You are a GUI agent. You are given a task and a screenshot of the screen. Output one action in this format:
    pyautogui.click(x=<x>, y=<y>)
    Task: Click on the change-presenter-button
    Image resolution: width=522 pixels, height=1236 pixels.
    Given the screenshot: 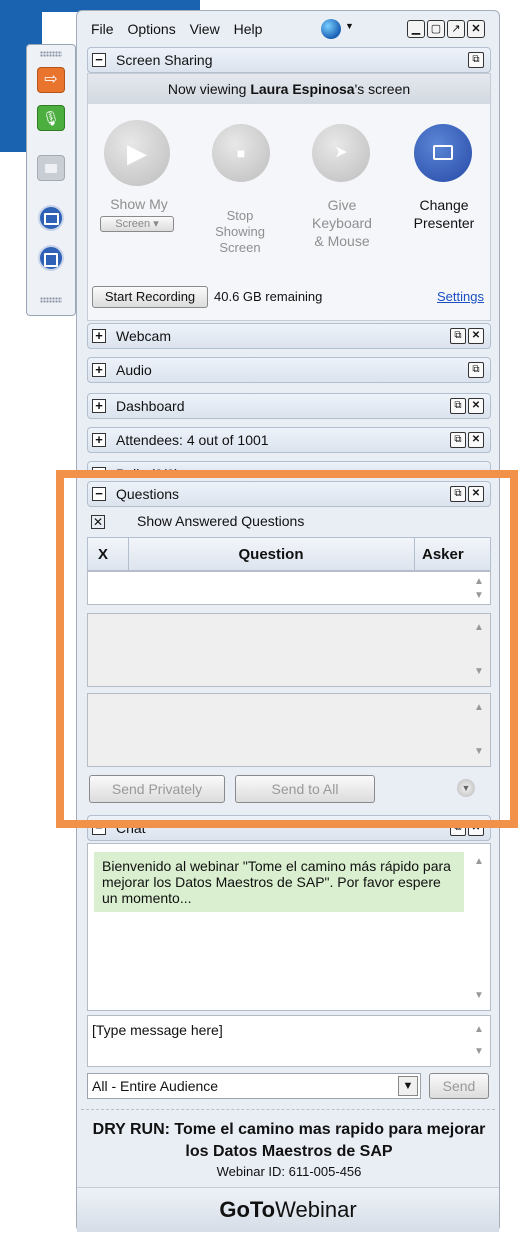 What is the action you would take?
    pyautogui.click(x=443, y=153)
    